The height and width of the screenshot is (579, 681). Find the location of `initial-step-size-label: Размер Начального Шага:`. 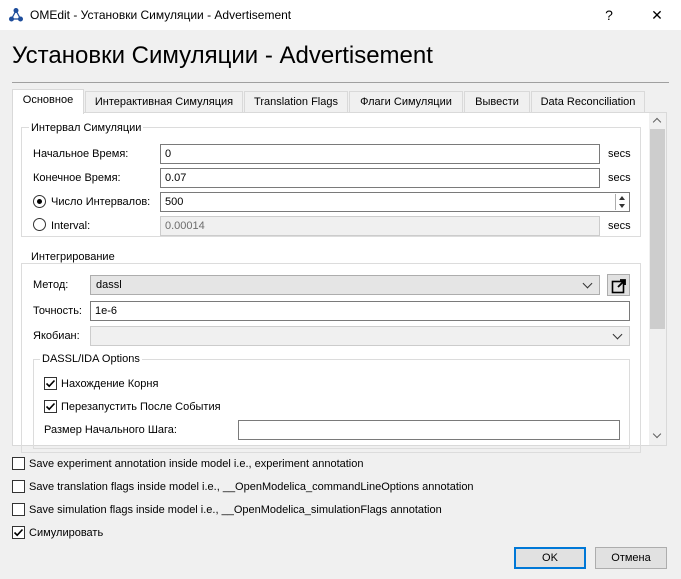

initial-step-size-label: Размер Начального Шага: is located at coordinates (110, 430).